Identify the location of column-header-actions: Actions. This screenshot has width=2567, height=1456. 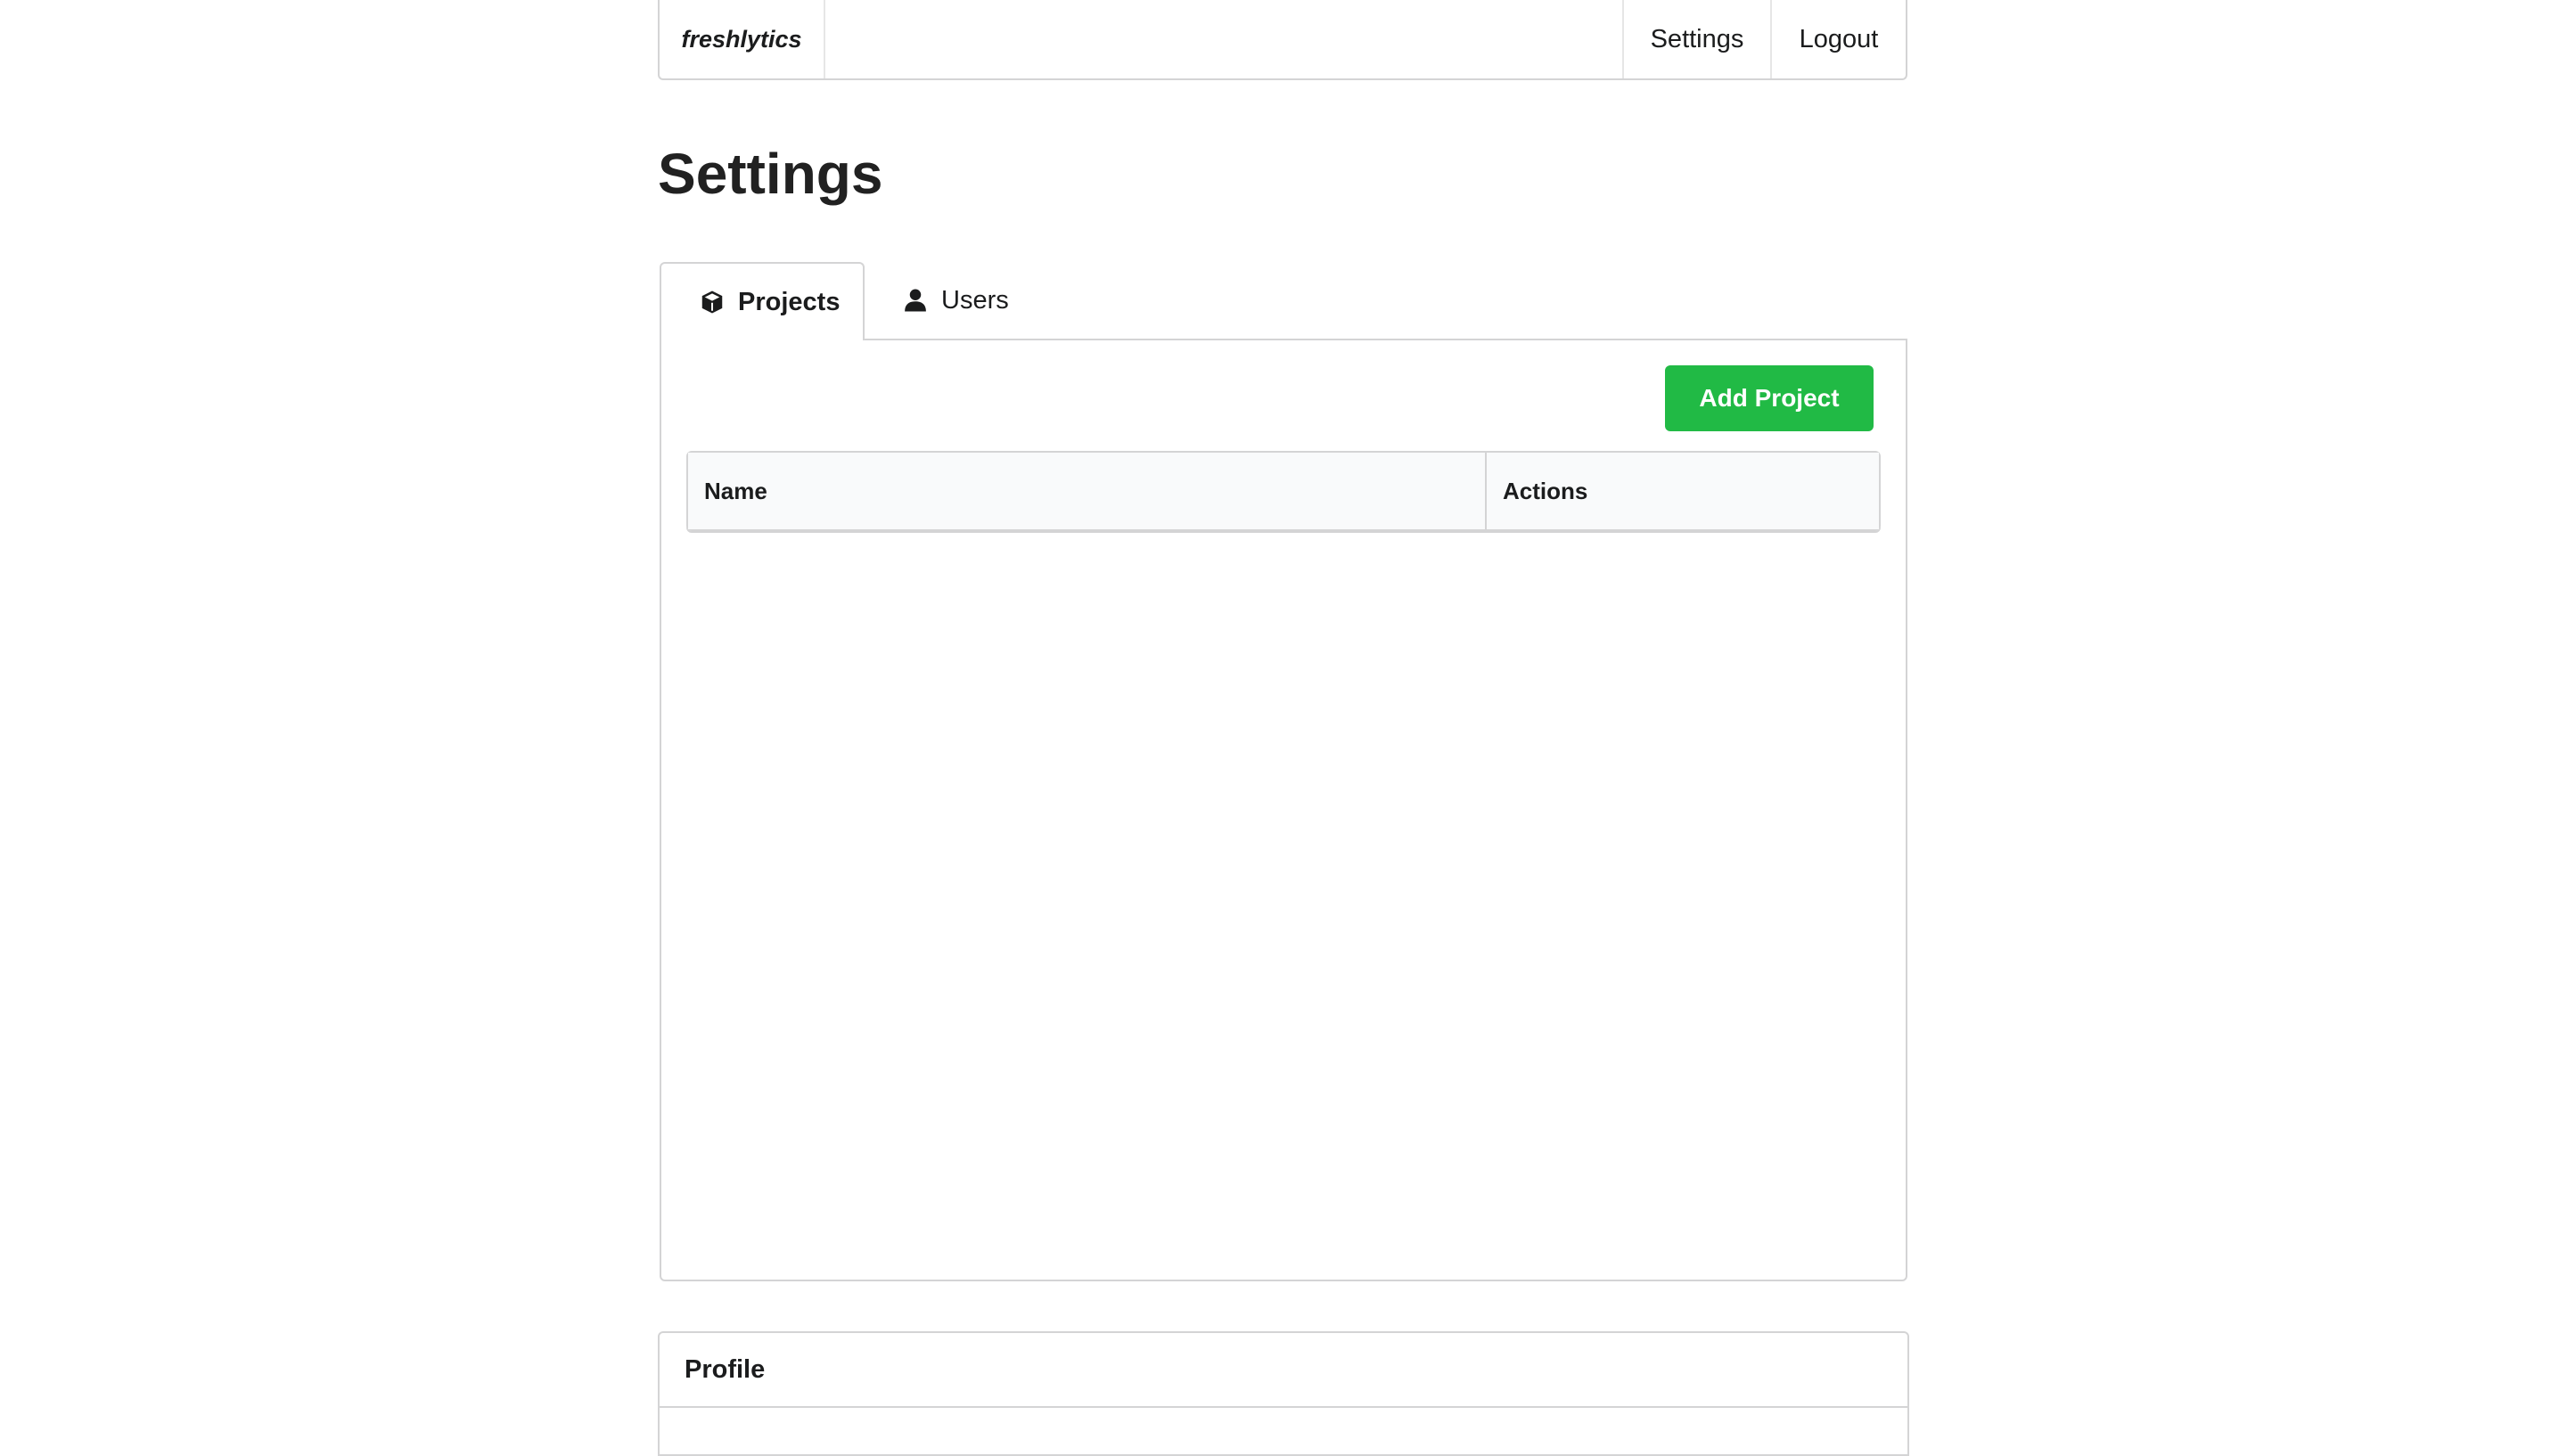
(1683, 491).